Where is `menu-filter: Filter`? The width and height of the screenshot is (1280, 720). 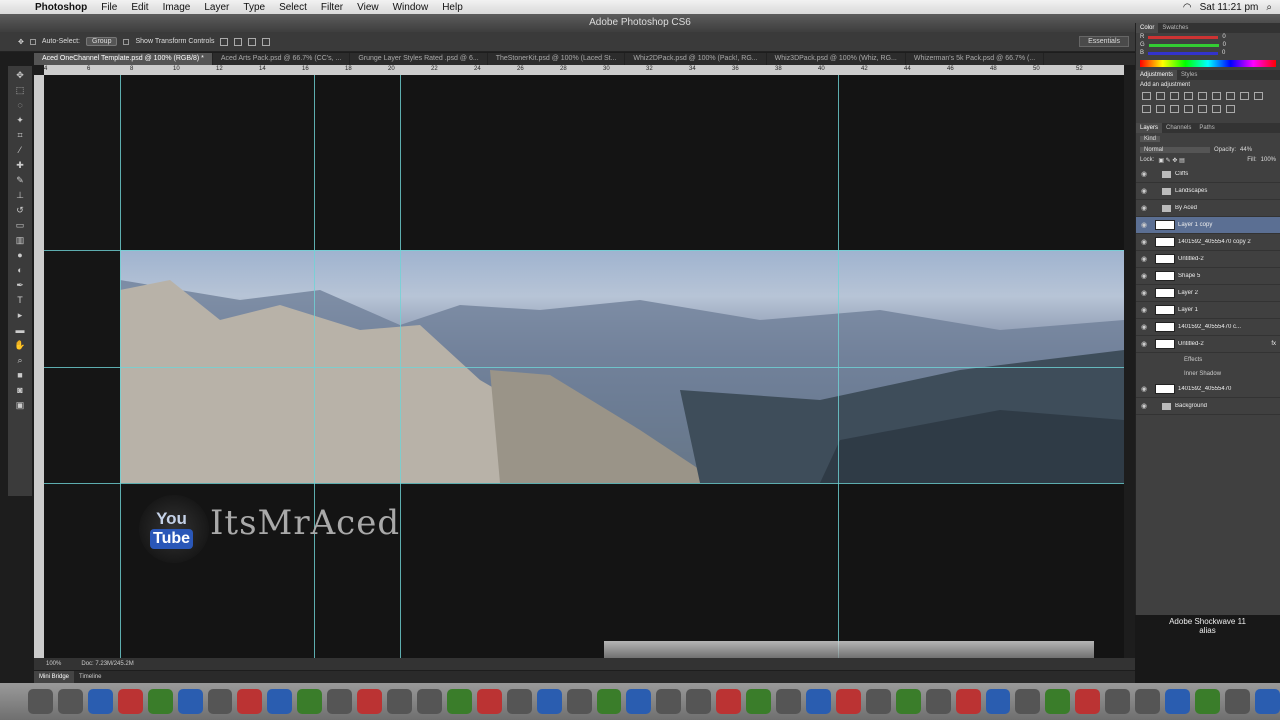
menu-filter: Filter is located at coordinates (332, 7).